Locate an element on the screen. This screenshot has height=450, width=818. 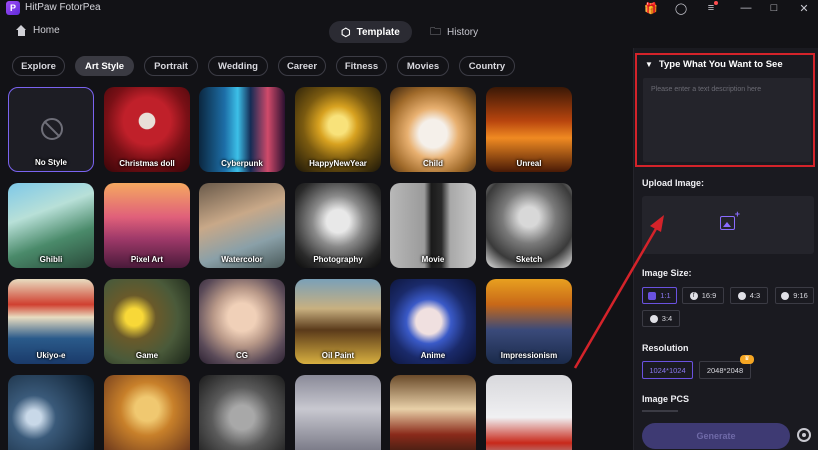
style-card-pixel-art: Pixel Art is located at coordinates (147, 225).